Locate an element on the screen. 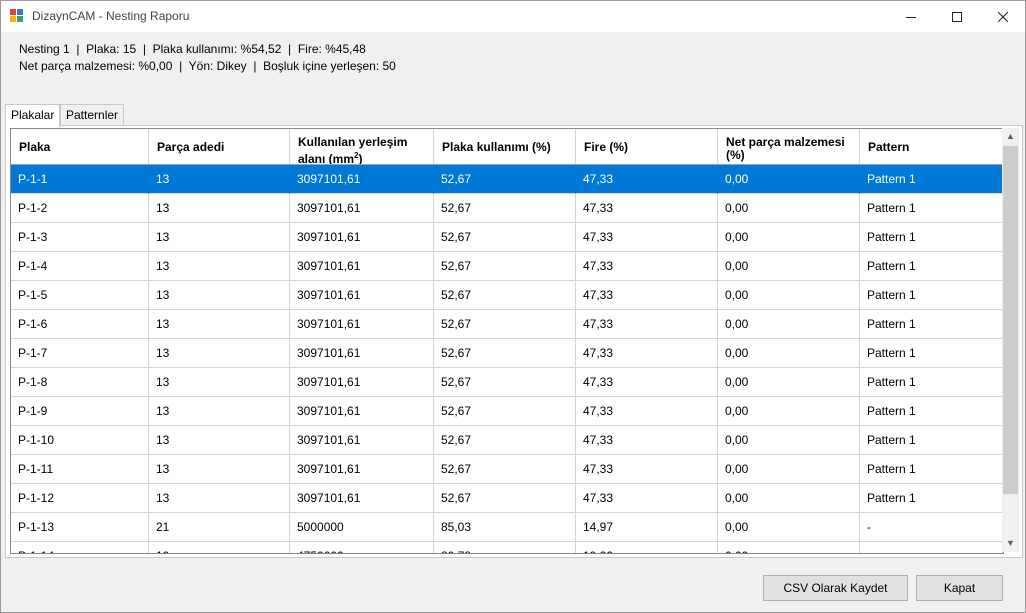 Image resolution: width=1026 pixels, height=613 pixels. table-row: P-1-6 13 3097101,61 52,67 47,33 0,00 Pattern 1 is located at coordinates (507, 324).